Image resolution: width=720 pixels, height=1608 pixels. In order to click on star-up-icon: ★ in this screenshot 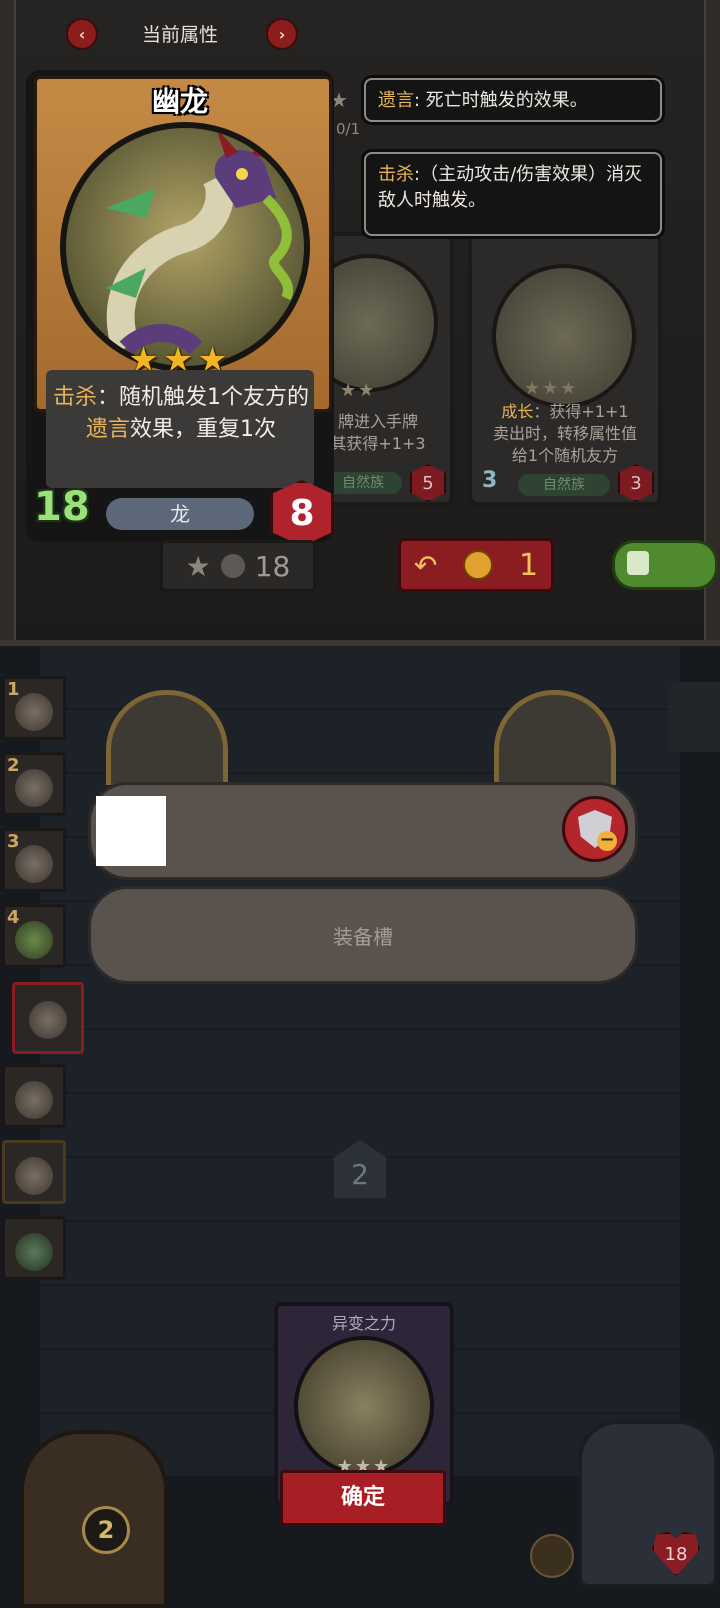, I will do `click(198, 566)`.